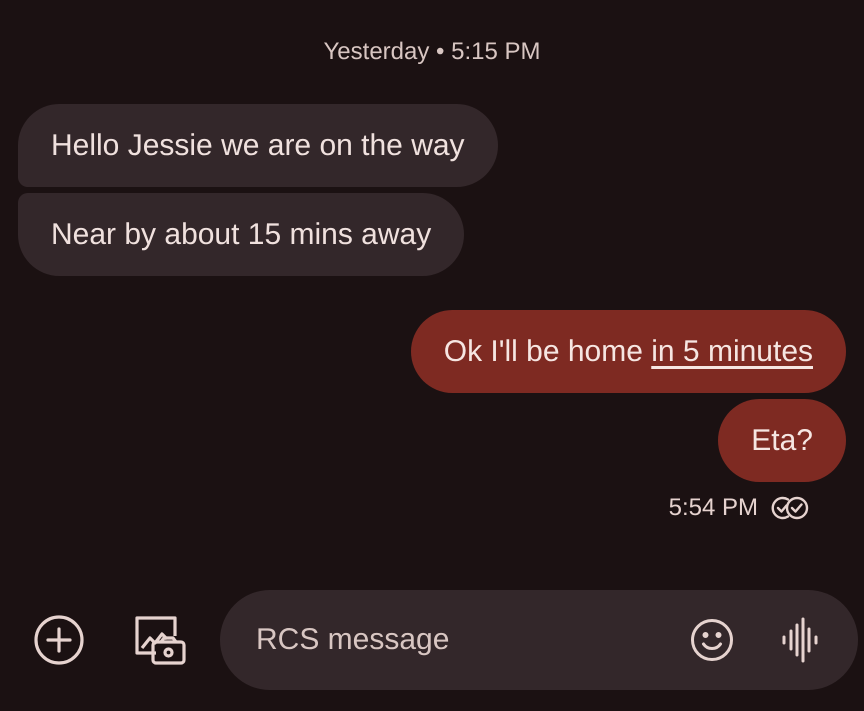  Describe the element at coordinates (713, 508) in the screenshot. I see `message-time: 5:54 PM` at that location.